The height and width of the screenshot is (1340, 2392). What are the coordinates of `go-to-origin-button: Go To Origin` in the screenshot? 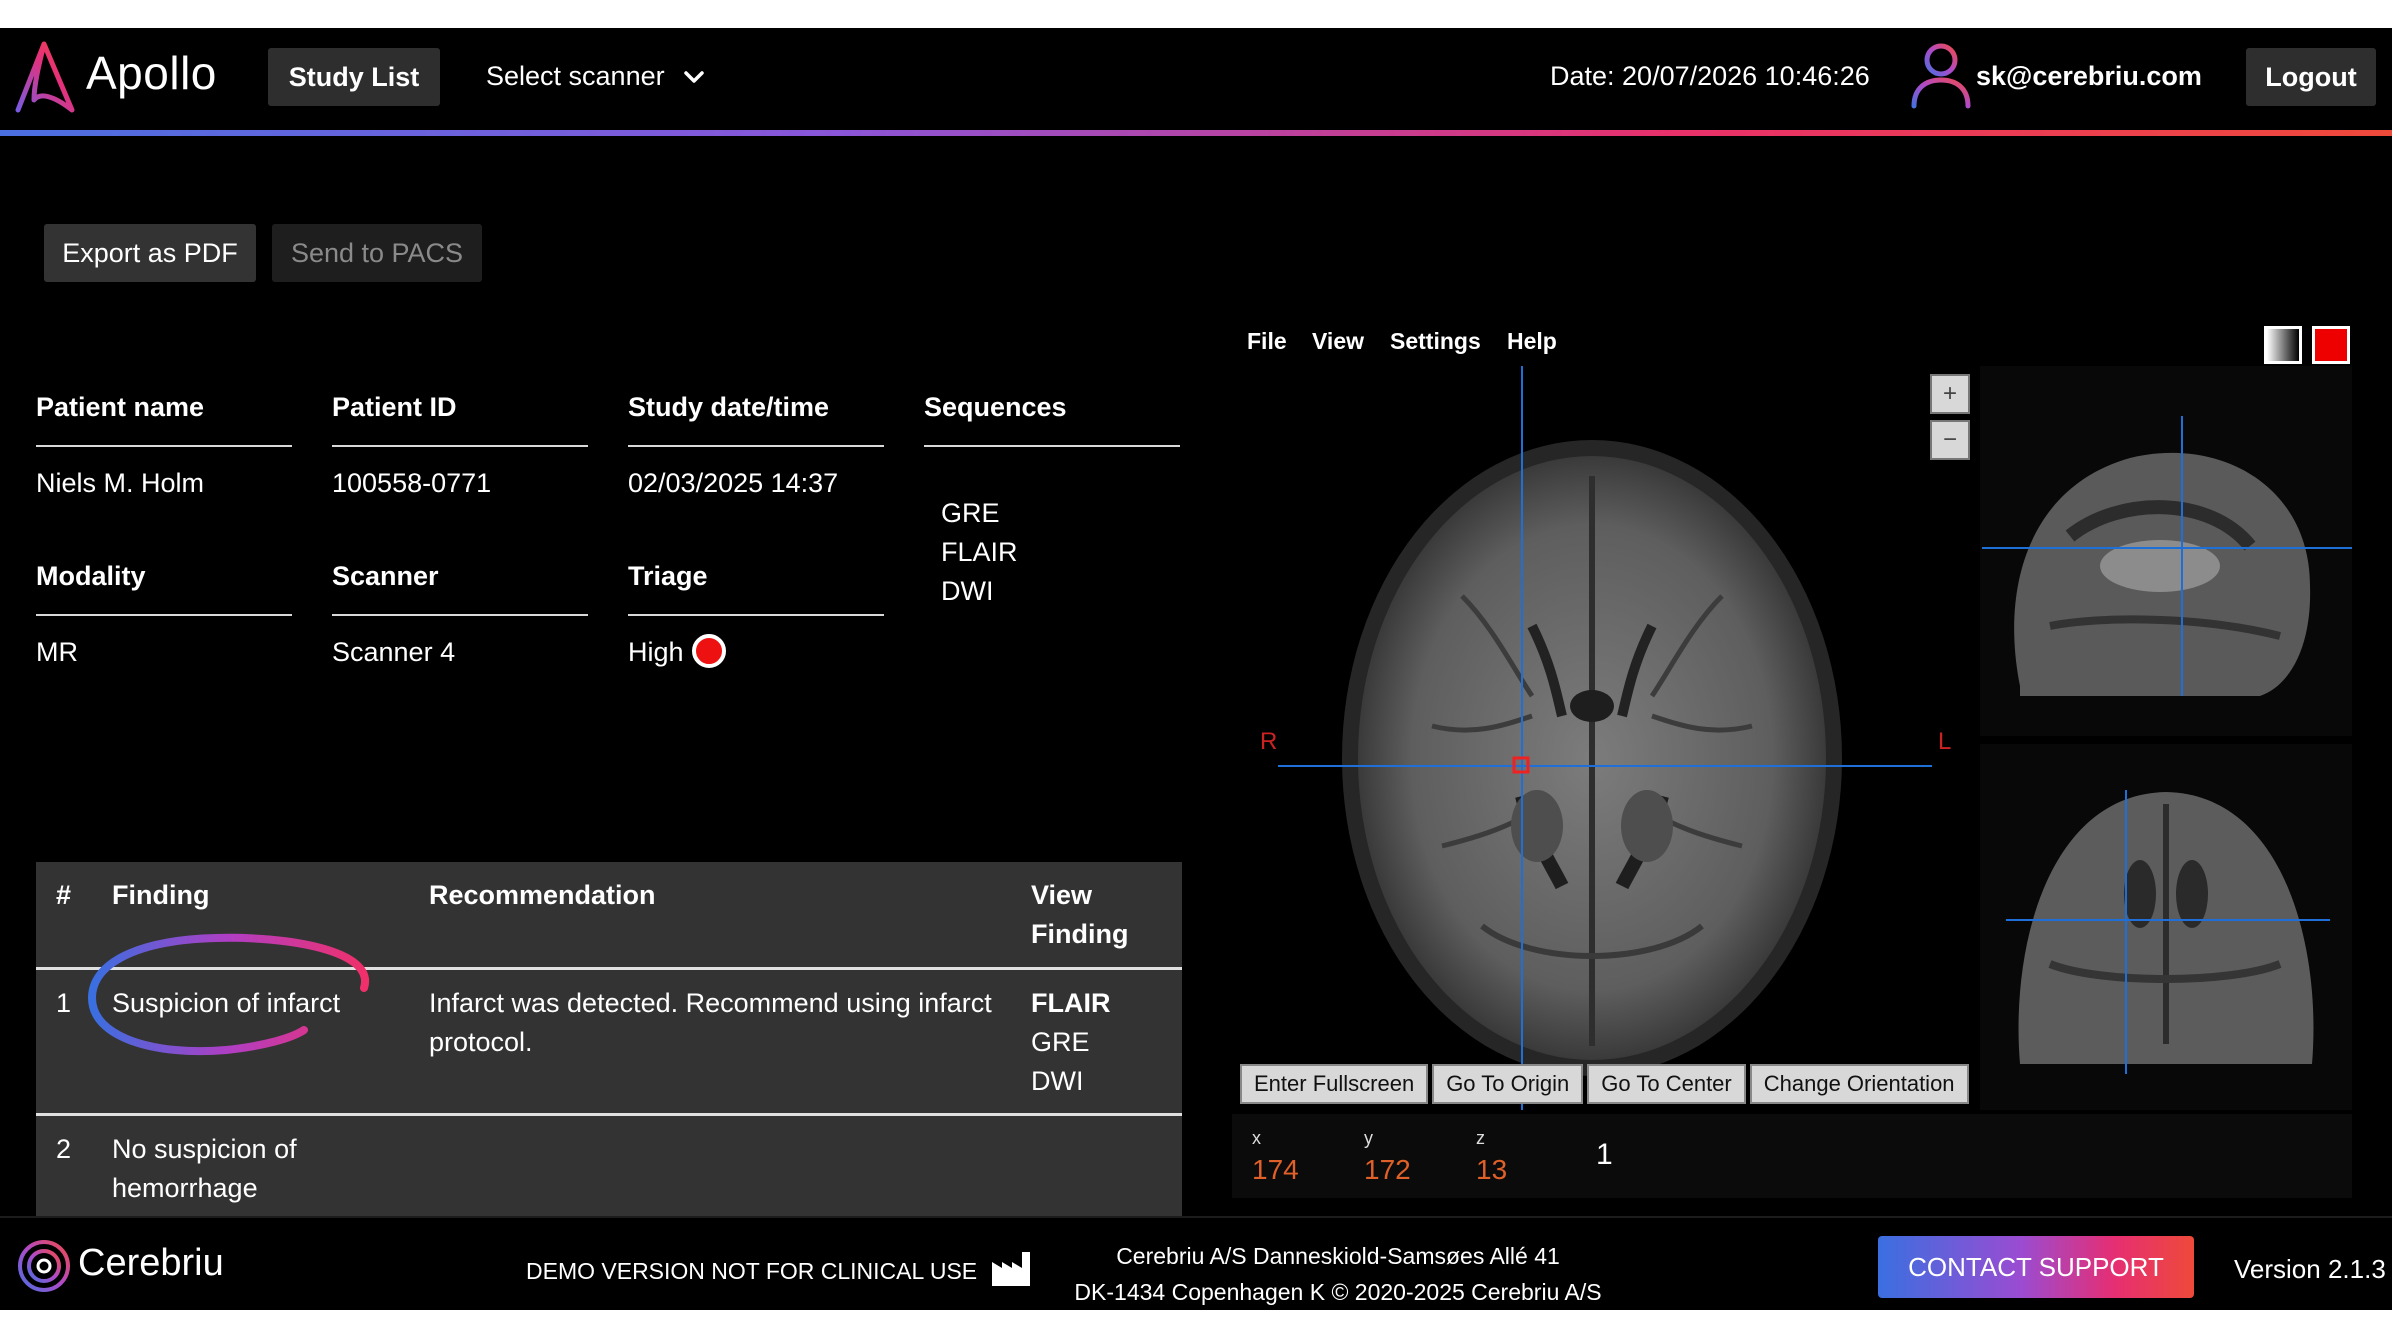 It's located at (1508, 1084).